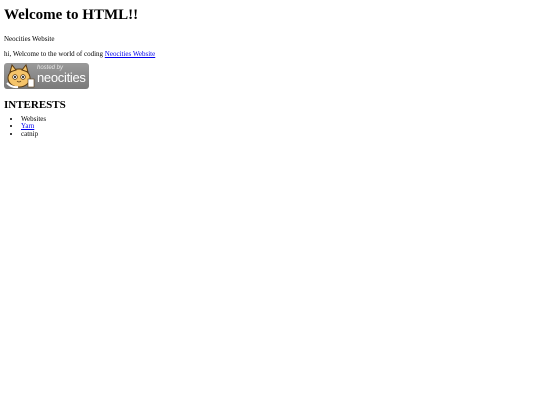 The width and height of the screenshot is (540, 405). What do you see at coordinates (130, 54) in the screenshot?
I see `neocities-website-link: Neocities Website` at bounding box center [130, 54].